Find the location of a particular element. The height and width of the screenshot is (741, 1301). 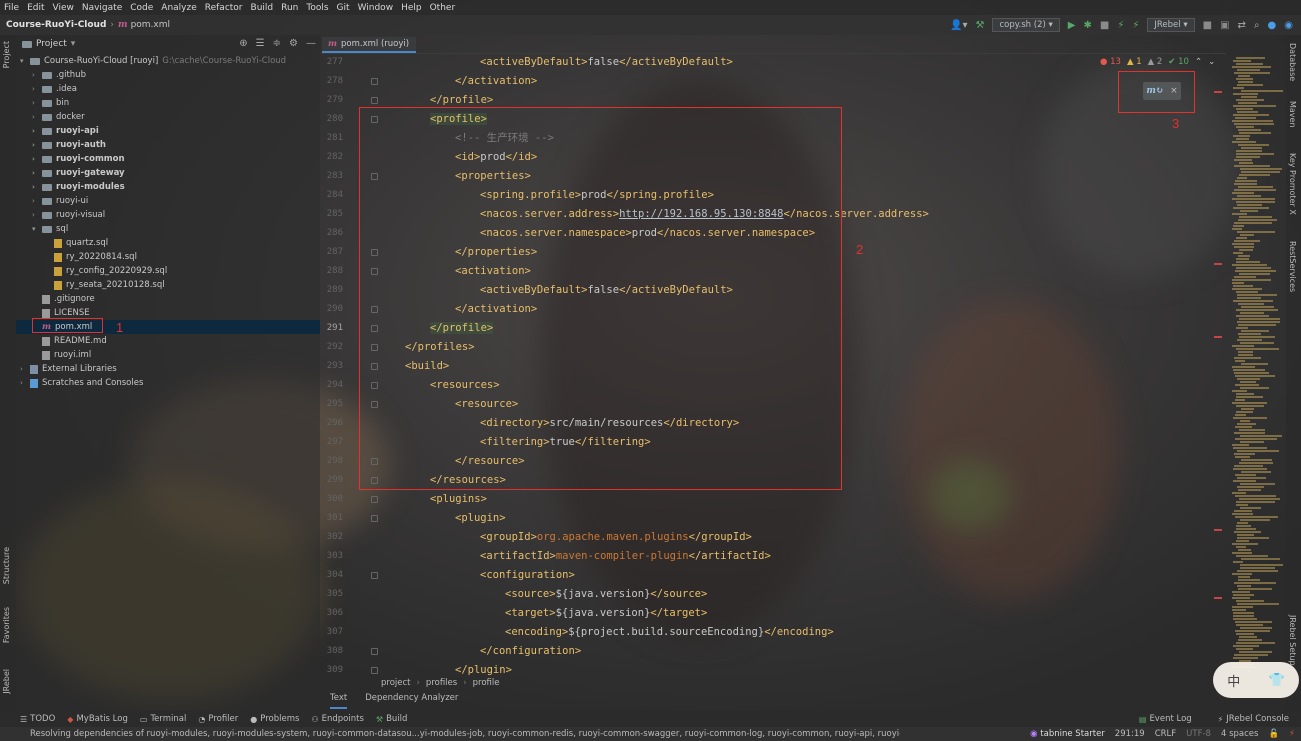

code-line: <activeByDefault>false</activeByDefault> is located at coordinates (606, 62).